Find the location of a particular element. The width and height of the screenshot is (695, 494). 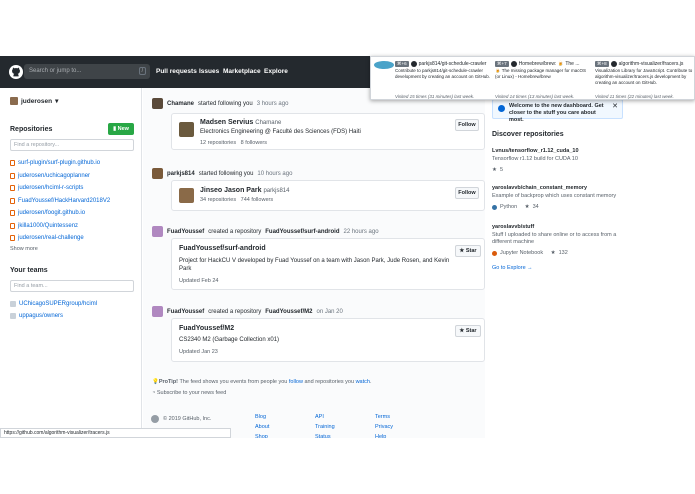

repo-link-text: juderosen/real-challenge is located at coordinates (51, 238).